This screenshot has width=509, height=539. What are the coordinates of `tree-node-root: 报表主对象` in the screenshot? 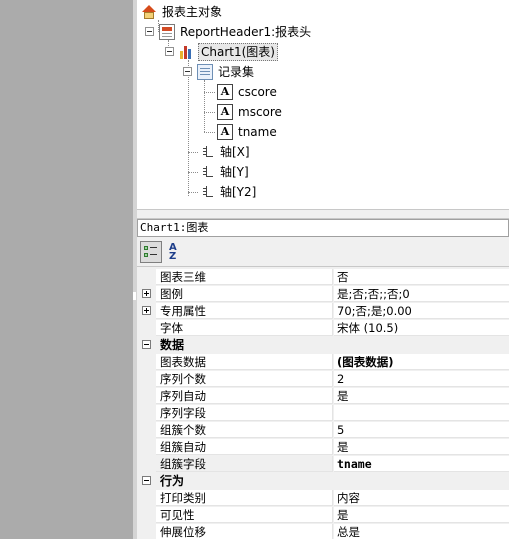 It's located at (182, 12).